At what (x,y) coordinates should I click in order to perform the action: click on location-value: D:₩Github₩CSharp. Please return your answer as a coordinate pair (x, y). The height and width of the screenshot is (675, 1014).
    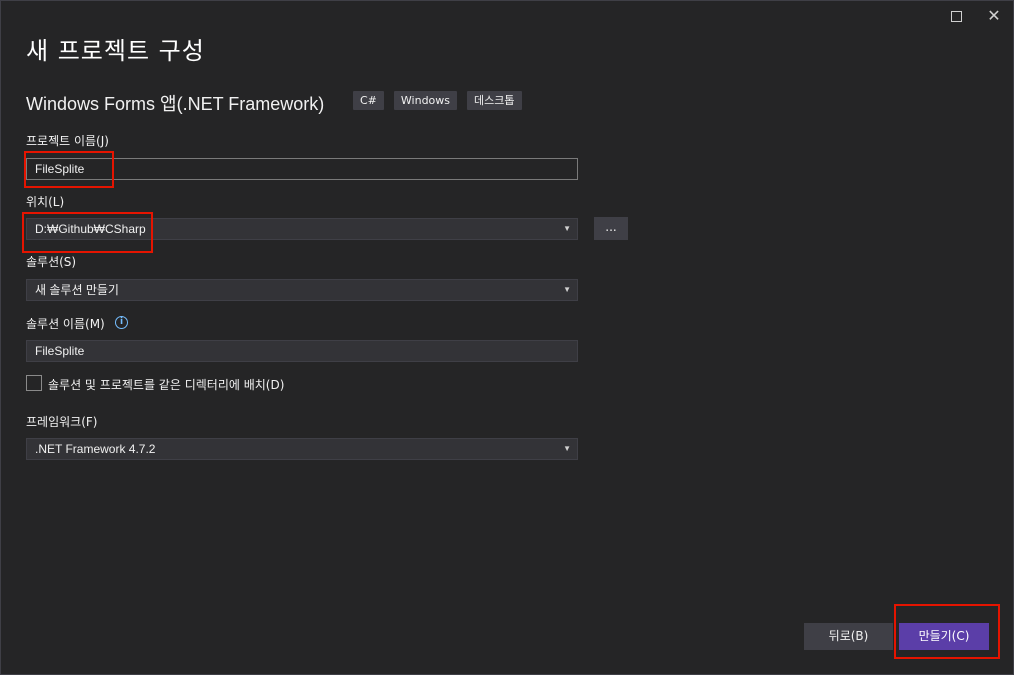
    Looking at the image, I should click on (90, 229).